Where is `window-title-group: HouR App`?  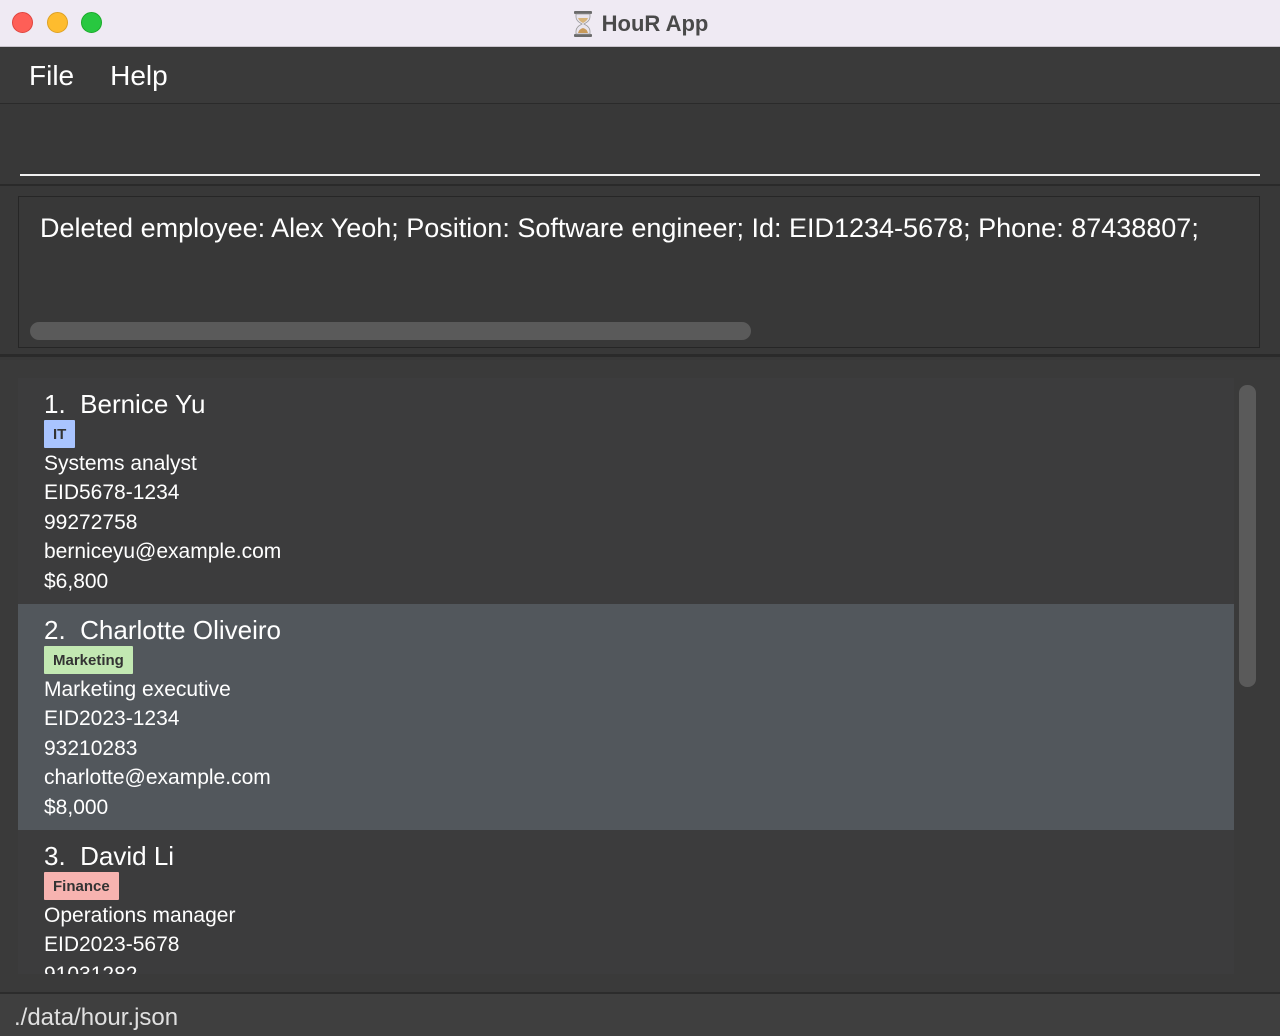
window-title-group: HouR App is located at coordinates (640, 23).